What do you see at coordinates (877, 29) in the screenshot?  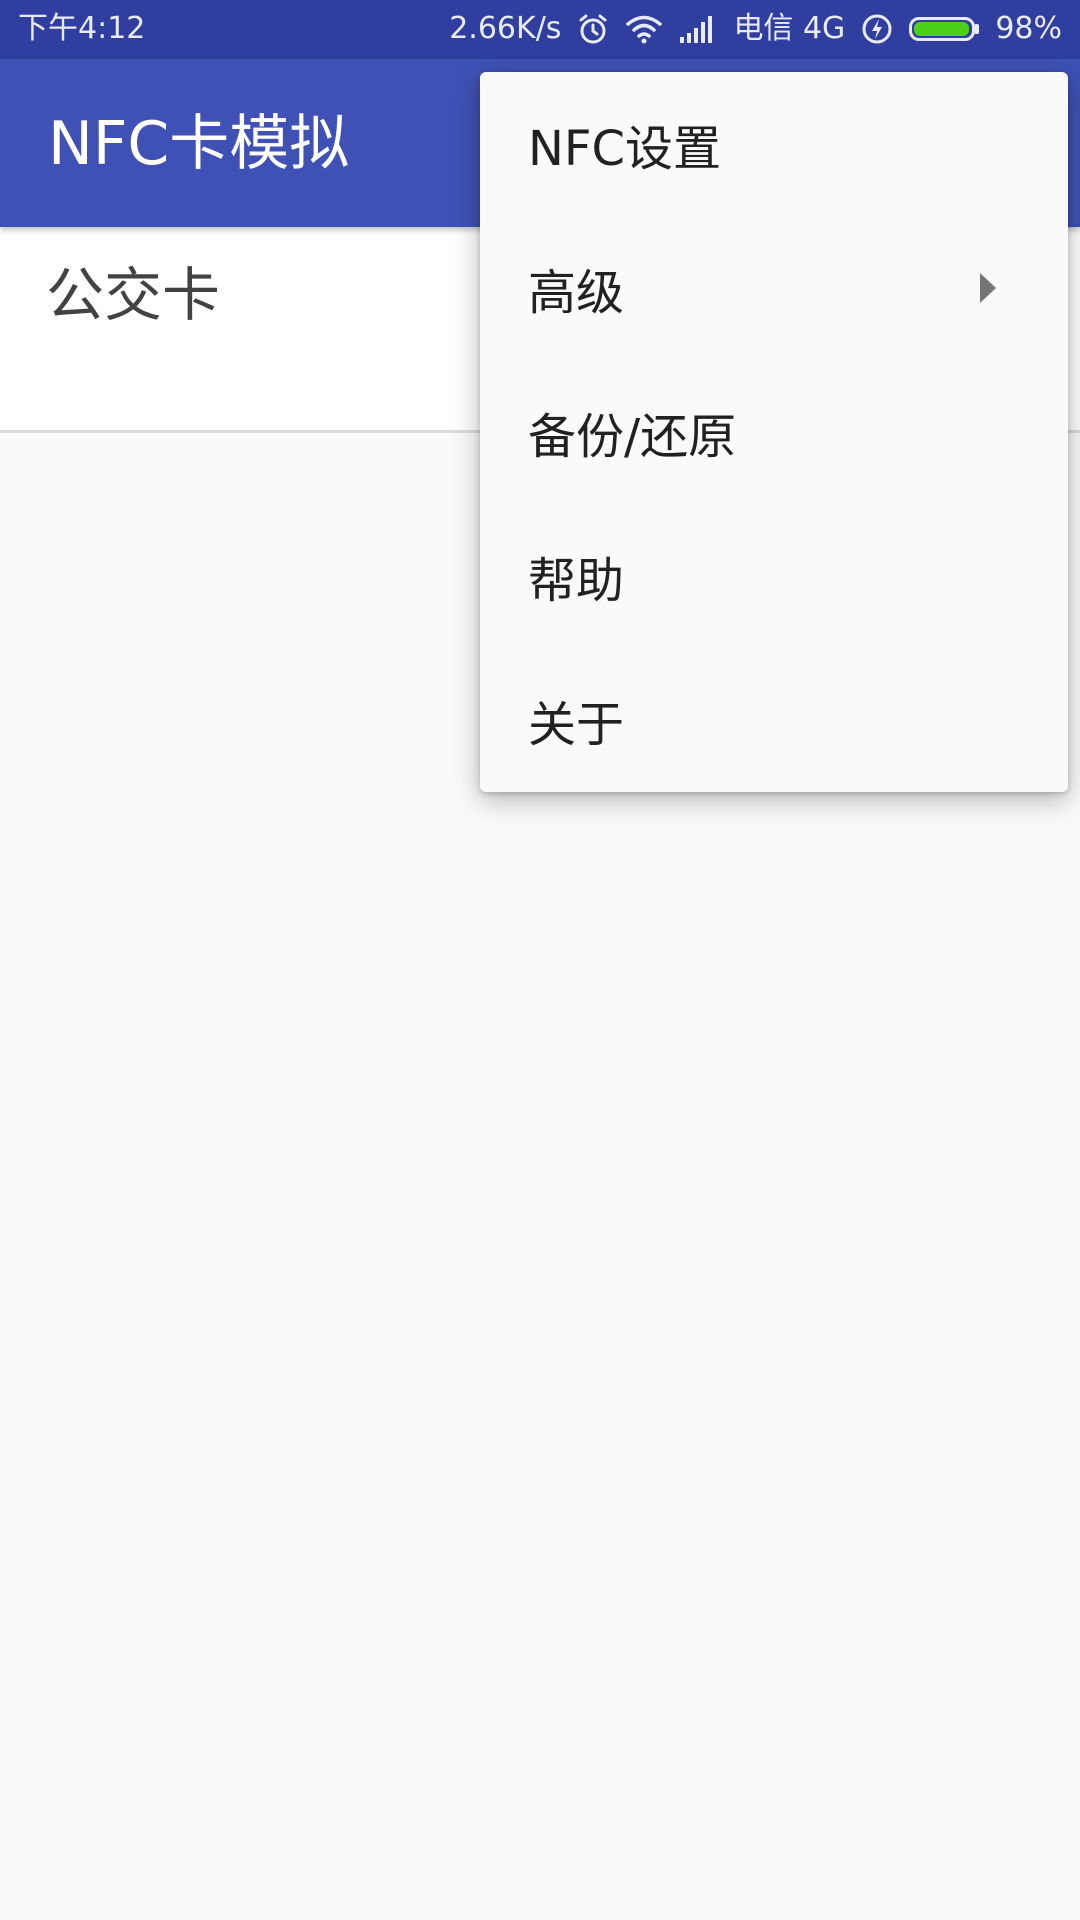 I see `charging-icon` at bounding box center [877, 29].